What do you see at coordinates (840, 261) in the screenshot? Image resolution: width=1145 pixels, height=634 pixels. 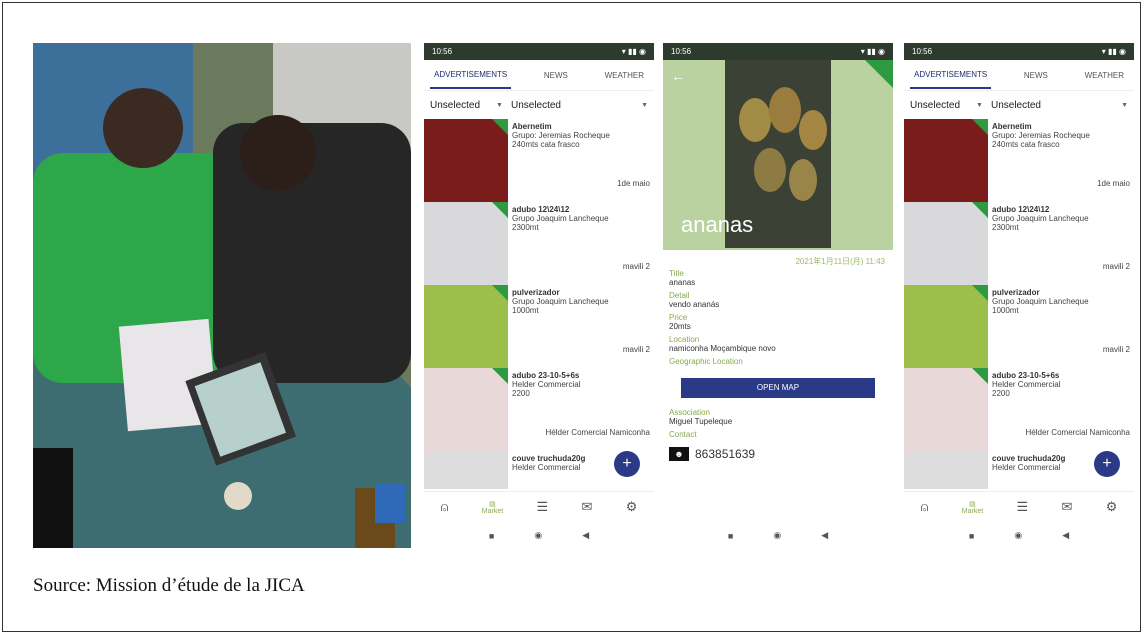 I see `post-date: 2021年1月11日(月) 11:43` at bounding box center [840, 261].